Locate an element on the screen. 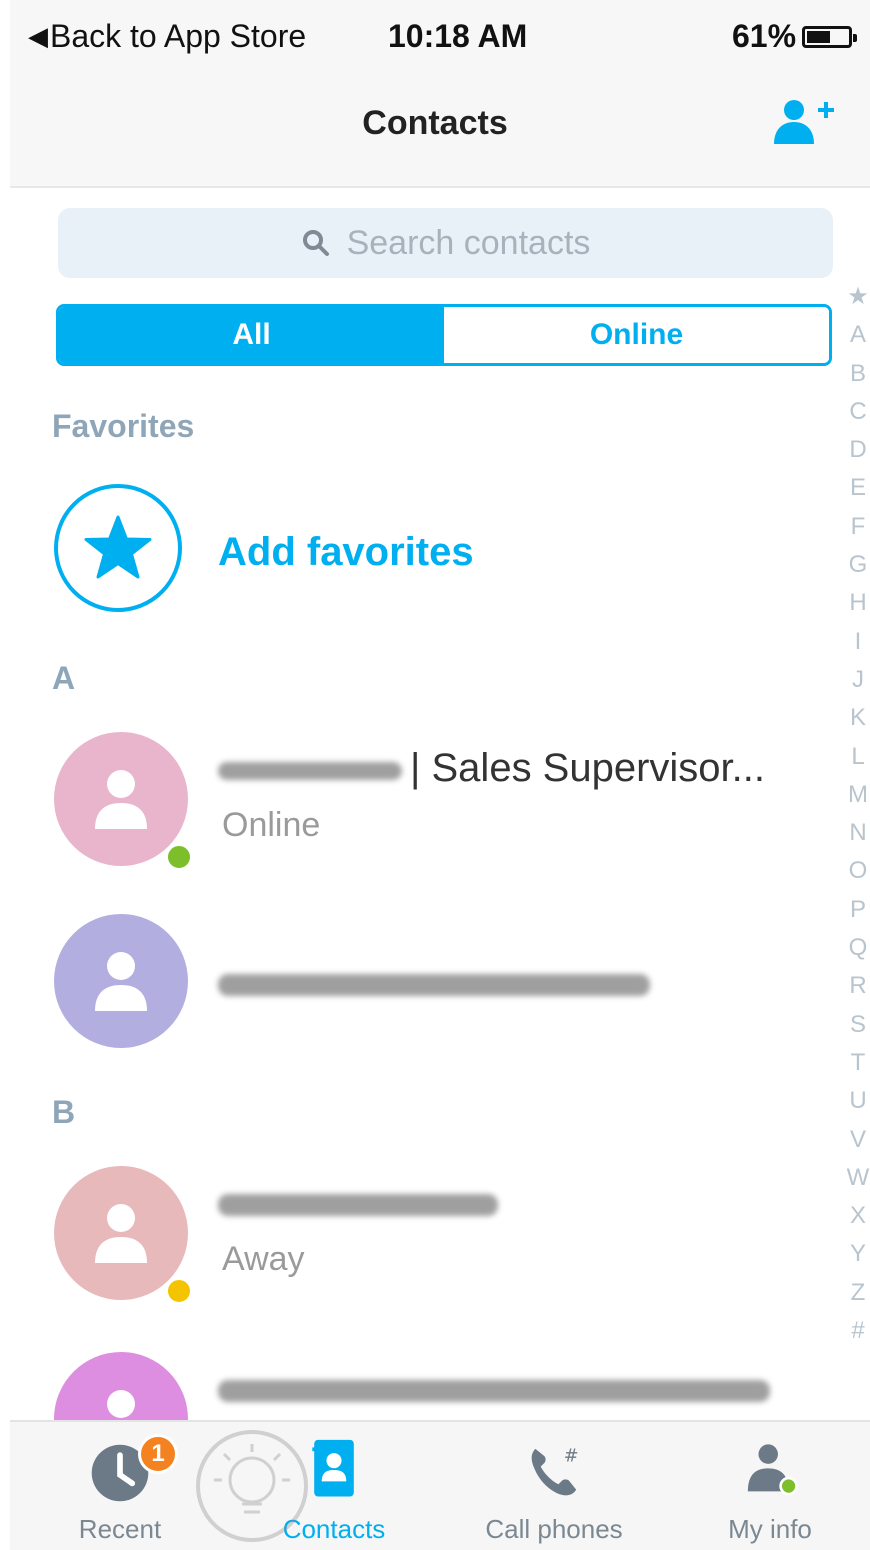 The image size is (870, 1550). alphabet-index-letter: U is located at coordinates (858, 1101).